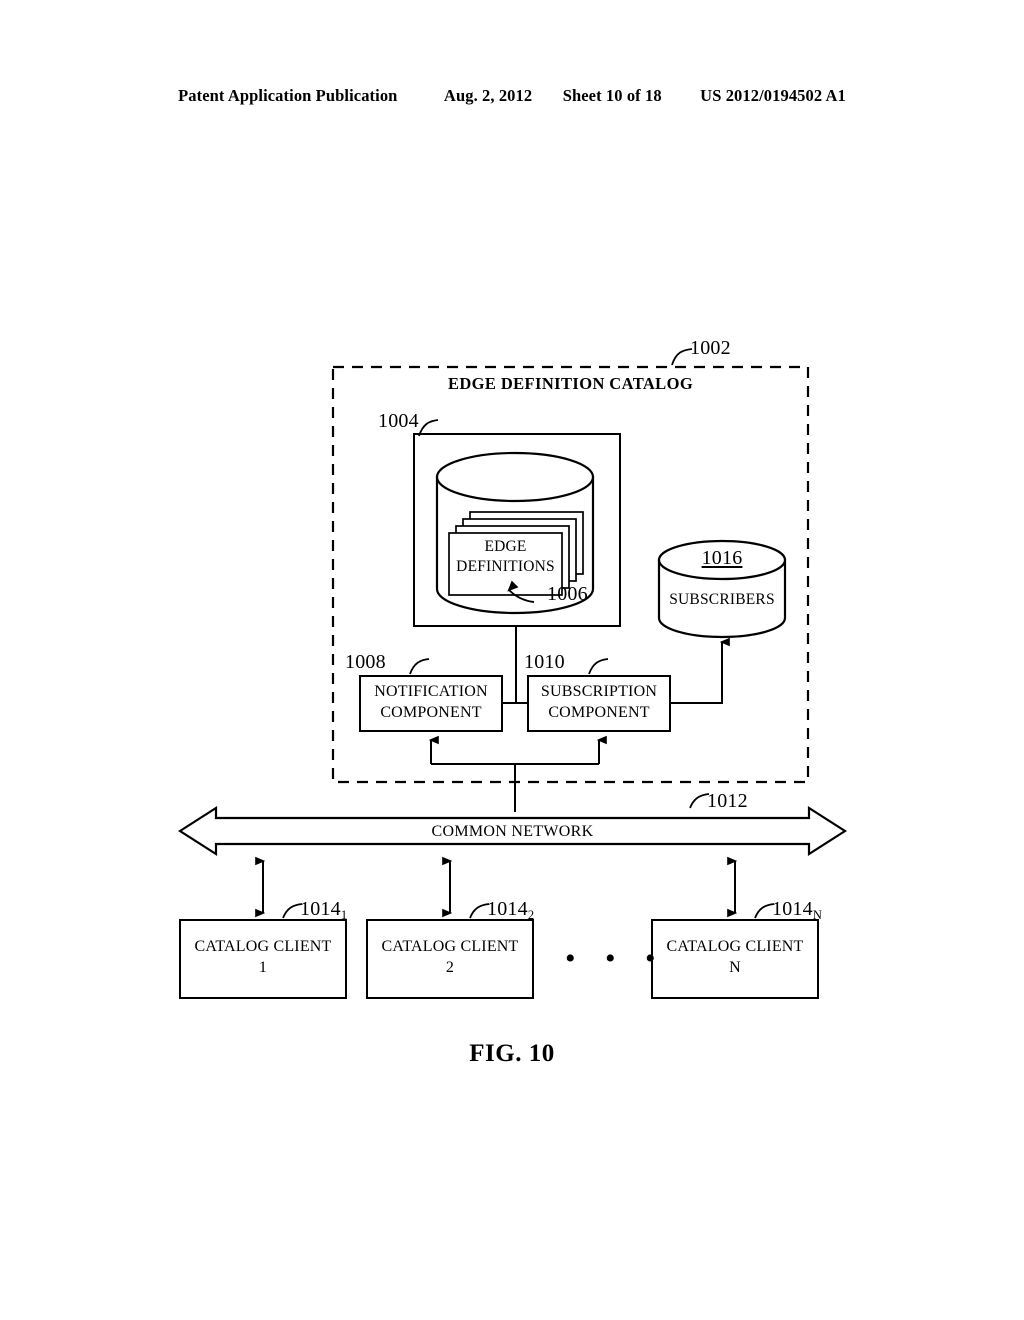  Describe the element at coordinates (722, 599) in the screenshot. I see `subscribers-label: SUBSCRIBERS` at that location.